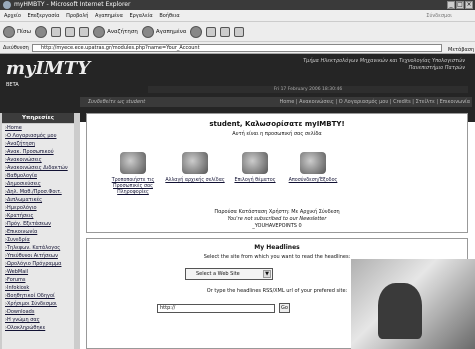 The height and width of the screenshot is (349, 475). Describe the element at coordinates (77, 16) in the screenshot. I see `menu-view: Προβολή` at that location.